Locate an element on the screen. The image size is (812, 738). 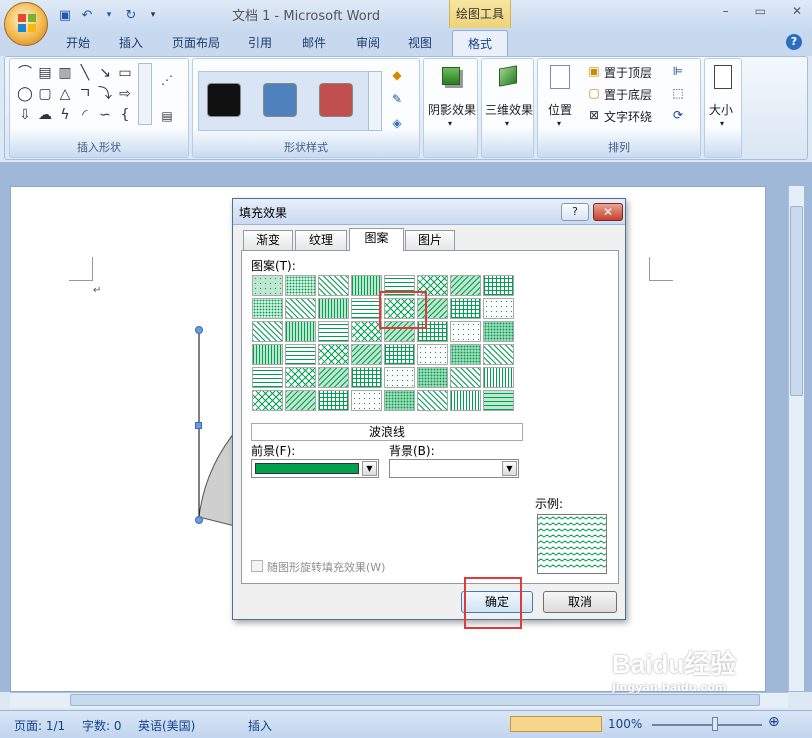
minimize-button: – is located at coordinates (726, 11).